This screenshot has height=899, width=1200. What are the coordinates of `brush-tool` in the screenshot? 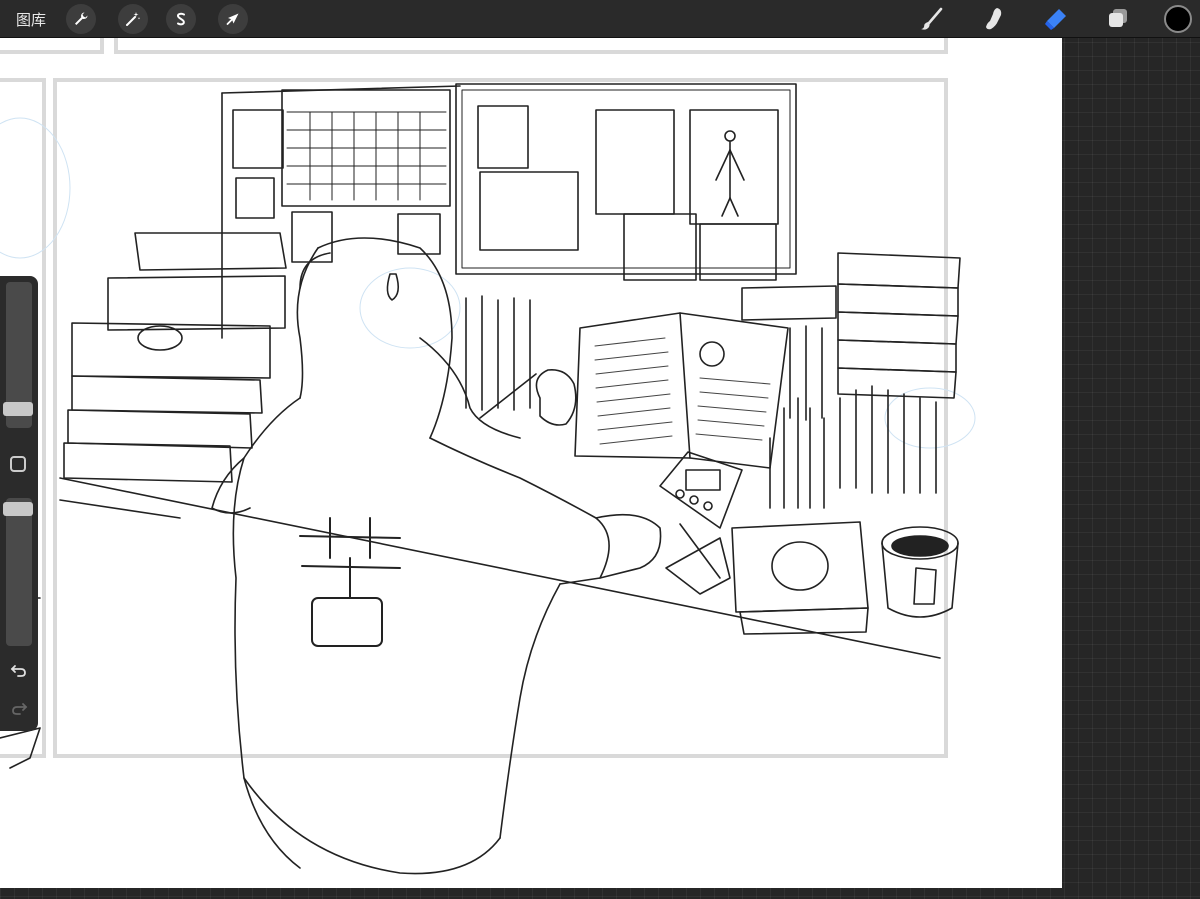 It's located at (932, 19).